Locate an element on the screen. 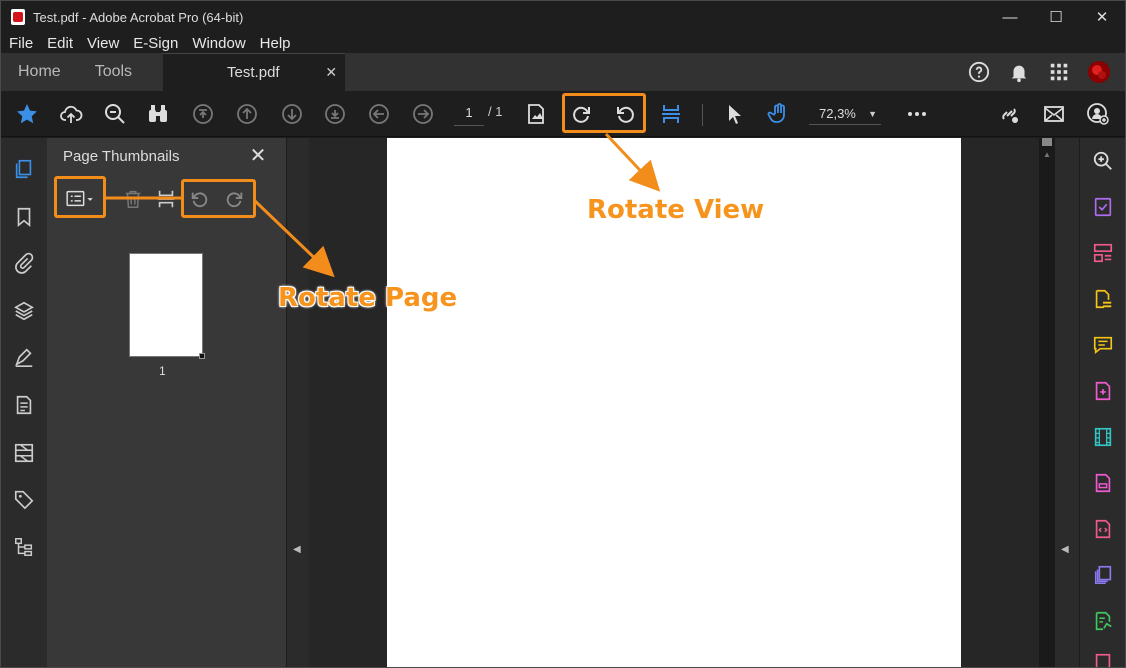 This screenshot has height=668, width=1126. fit-page-icon is located at coordinates (671, 114).